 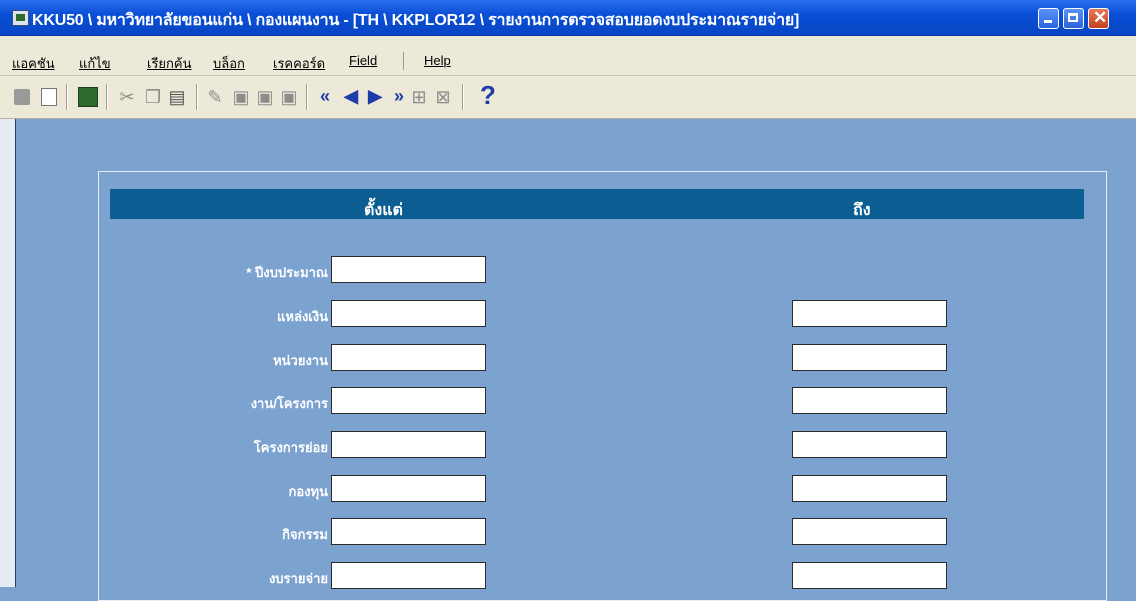 What do you see at coordinates (408, 575) in the screenshot?
I see `expense-budget-from-input` at bounding box center [408, 575].